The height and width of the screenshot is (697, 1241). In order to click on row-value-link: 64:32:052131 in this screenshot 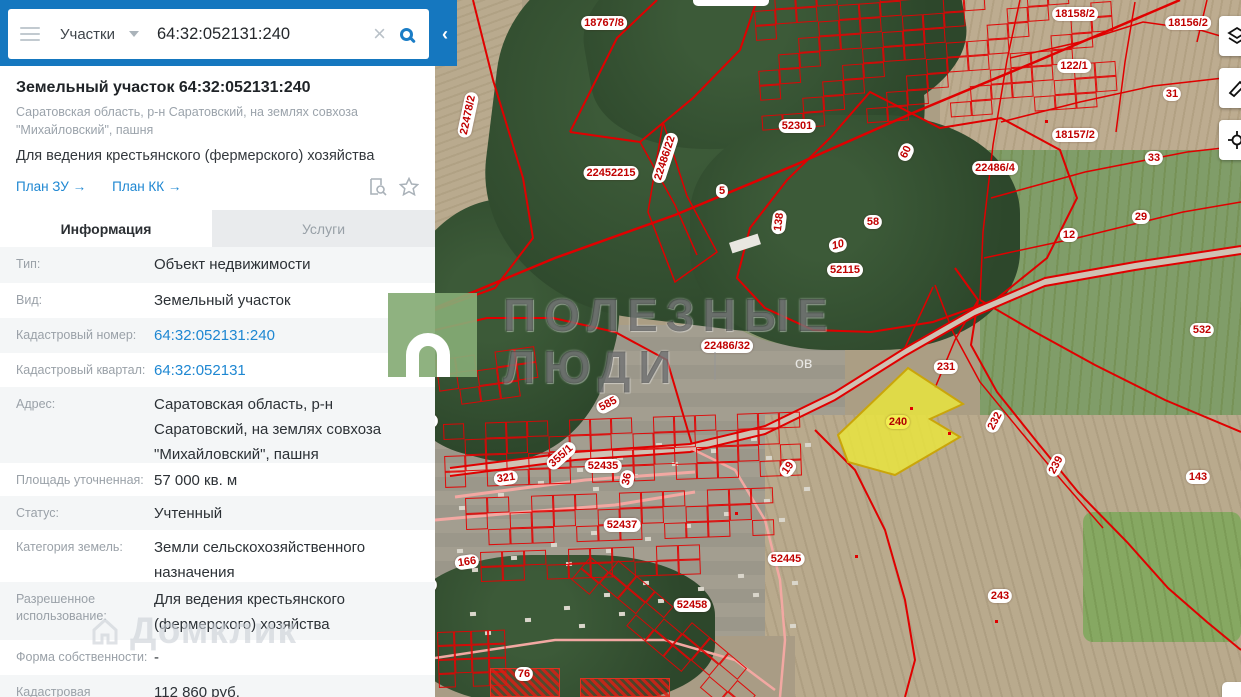, I will do `click(286, 372)`.